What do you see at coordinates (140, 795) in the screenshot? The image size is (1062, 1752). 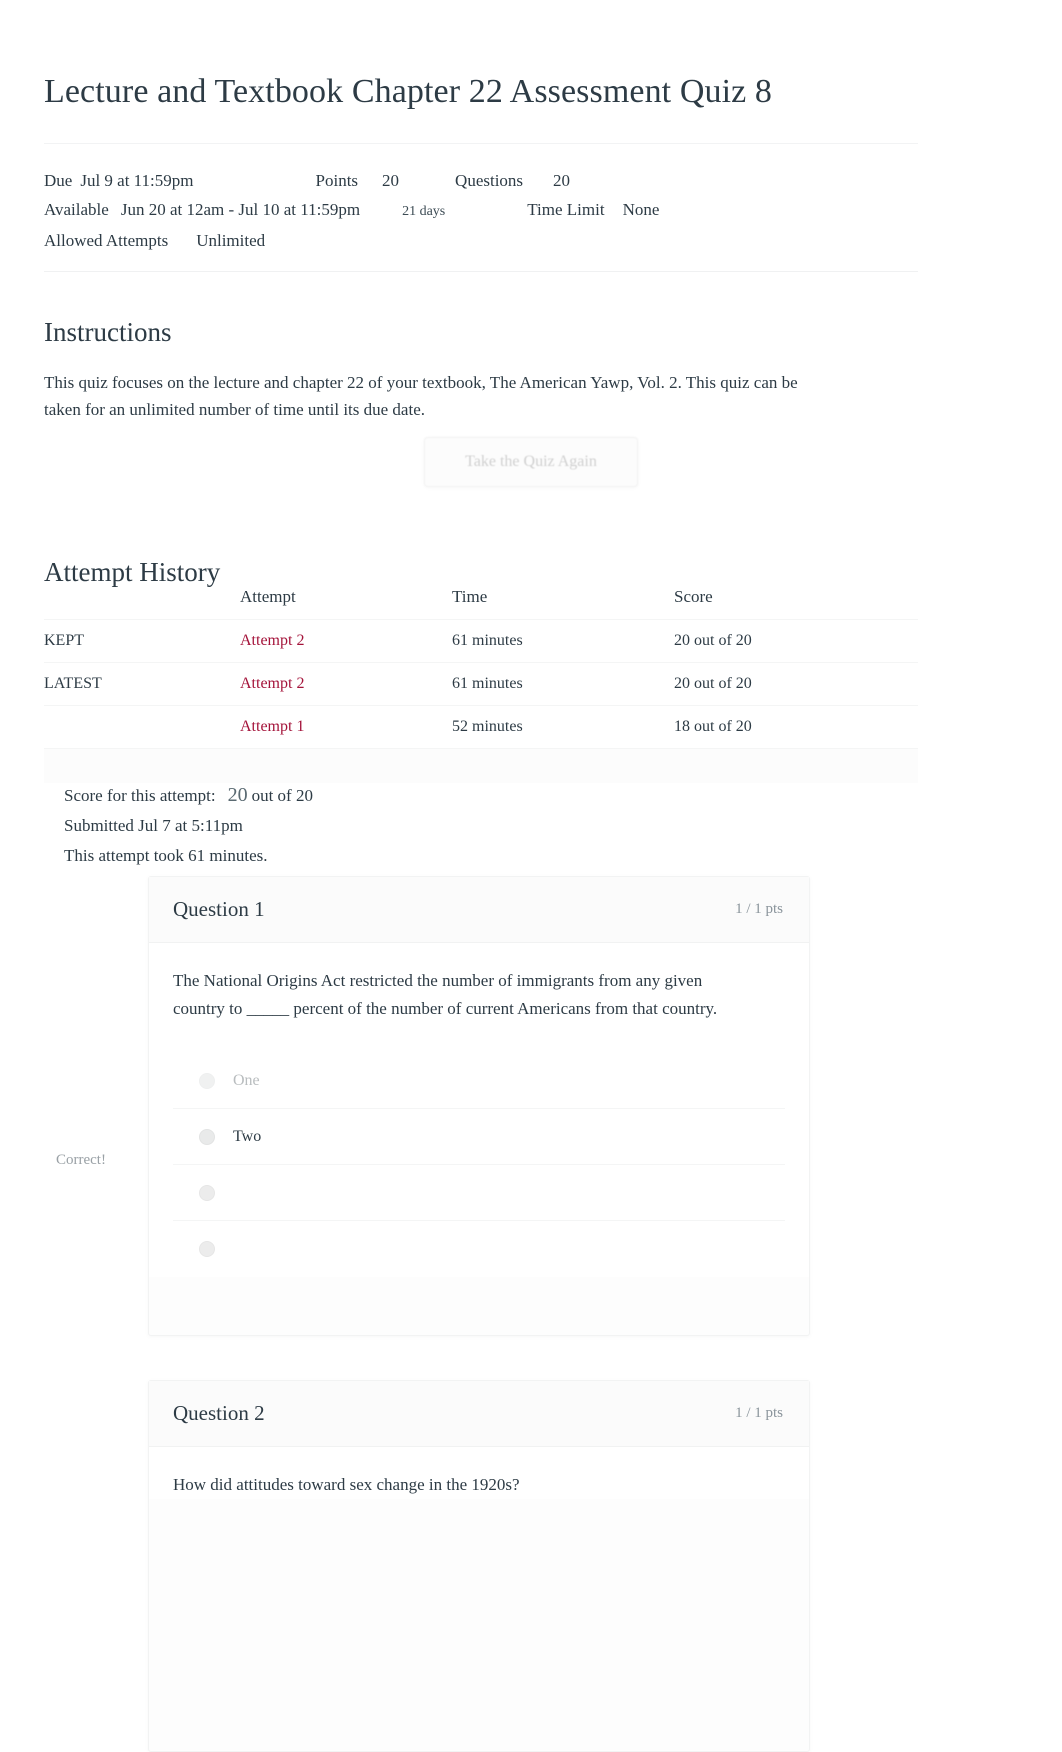 I see `score-label: Score for this attempt:` at bounding box center [140, 795].